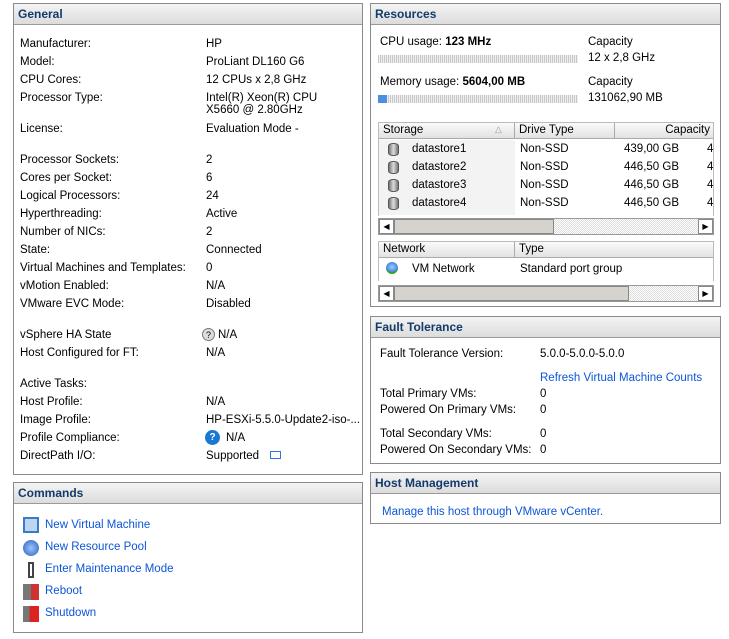 This screenshot has height=639, width=729. What do you see at coordinates (188, 493) in the screenshot?
I see `commands-title: Commands` at bounding box center [188, 493].